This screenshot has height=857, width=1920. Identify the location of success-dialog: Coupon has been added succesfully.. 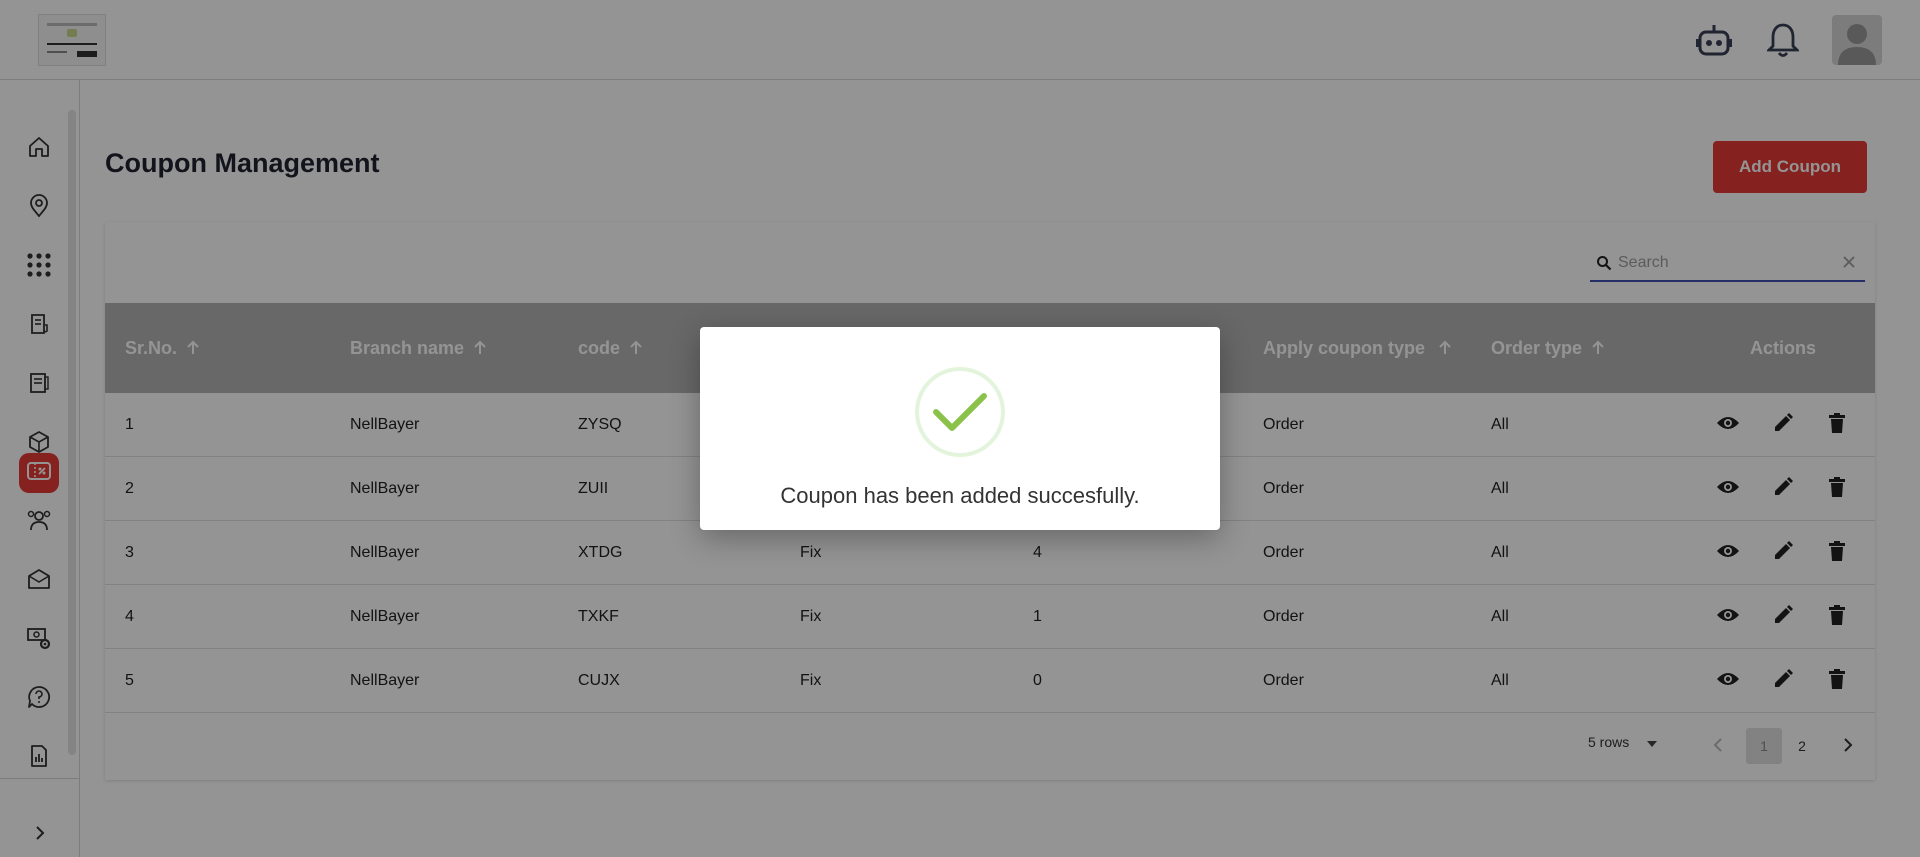
(960, 428).